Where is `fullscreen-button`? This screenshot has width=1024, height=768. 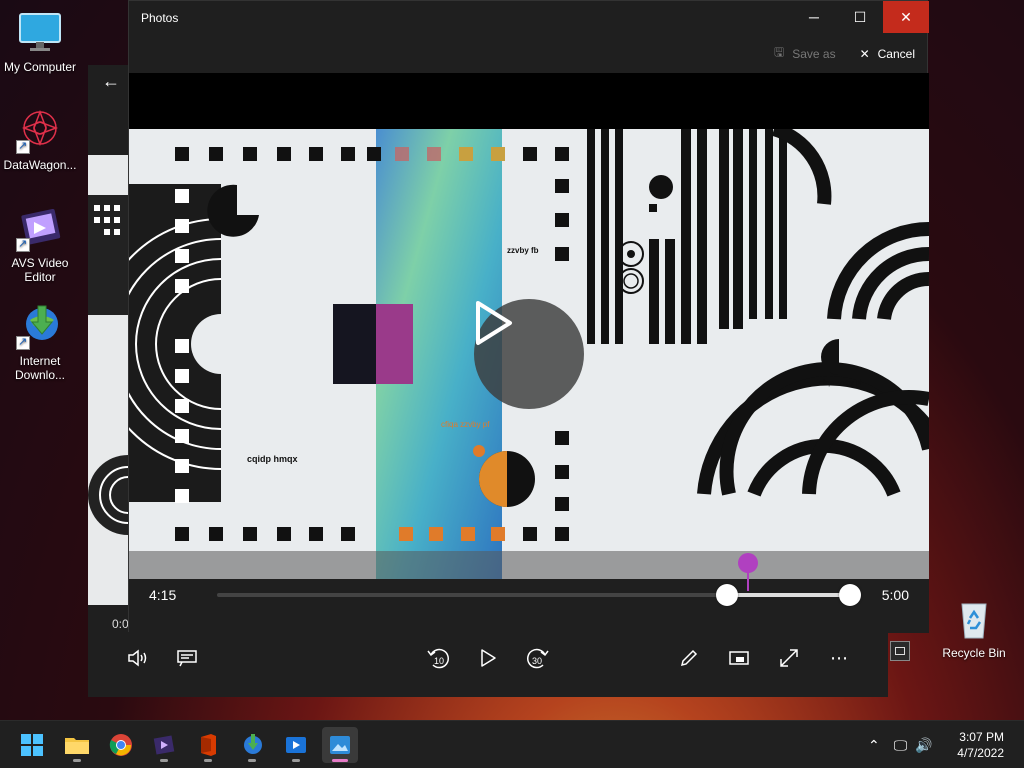 fullscreen-button is located at coordinates (789, 658).